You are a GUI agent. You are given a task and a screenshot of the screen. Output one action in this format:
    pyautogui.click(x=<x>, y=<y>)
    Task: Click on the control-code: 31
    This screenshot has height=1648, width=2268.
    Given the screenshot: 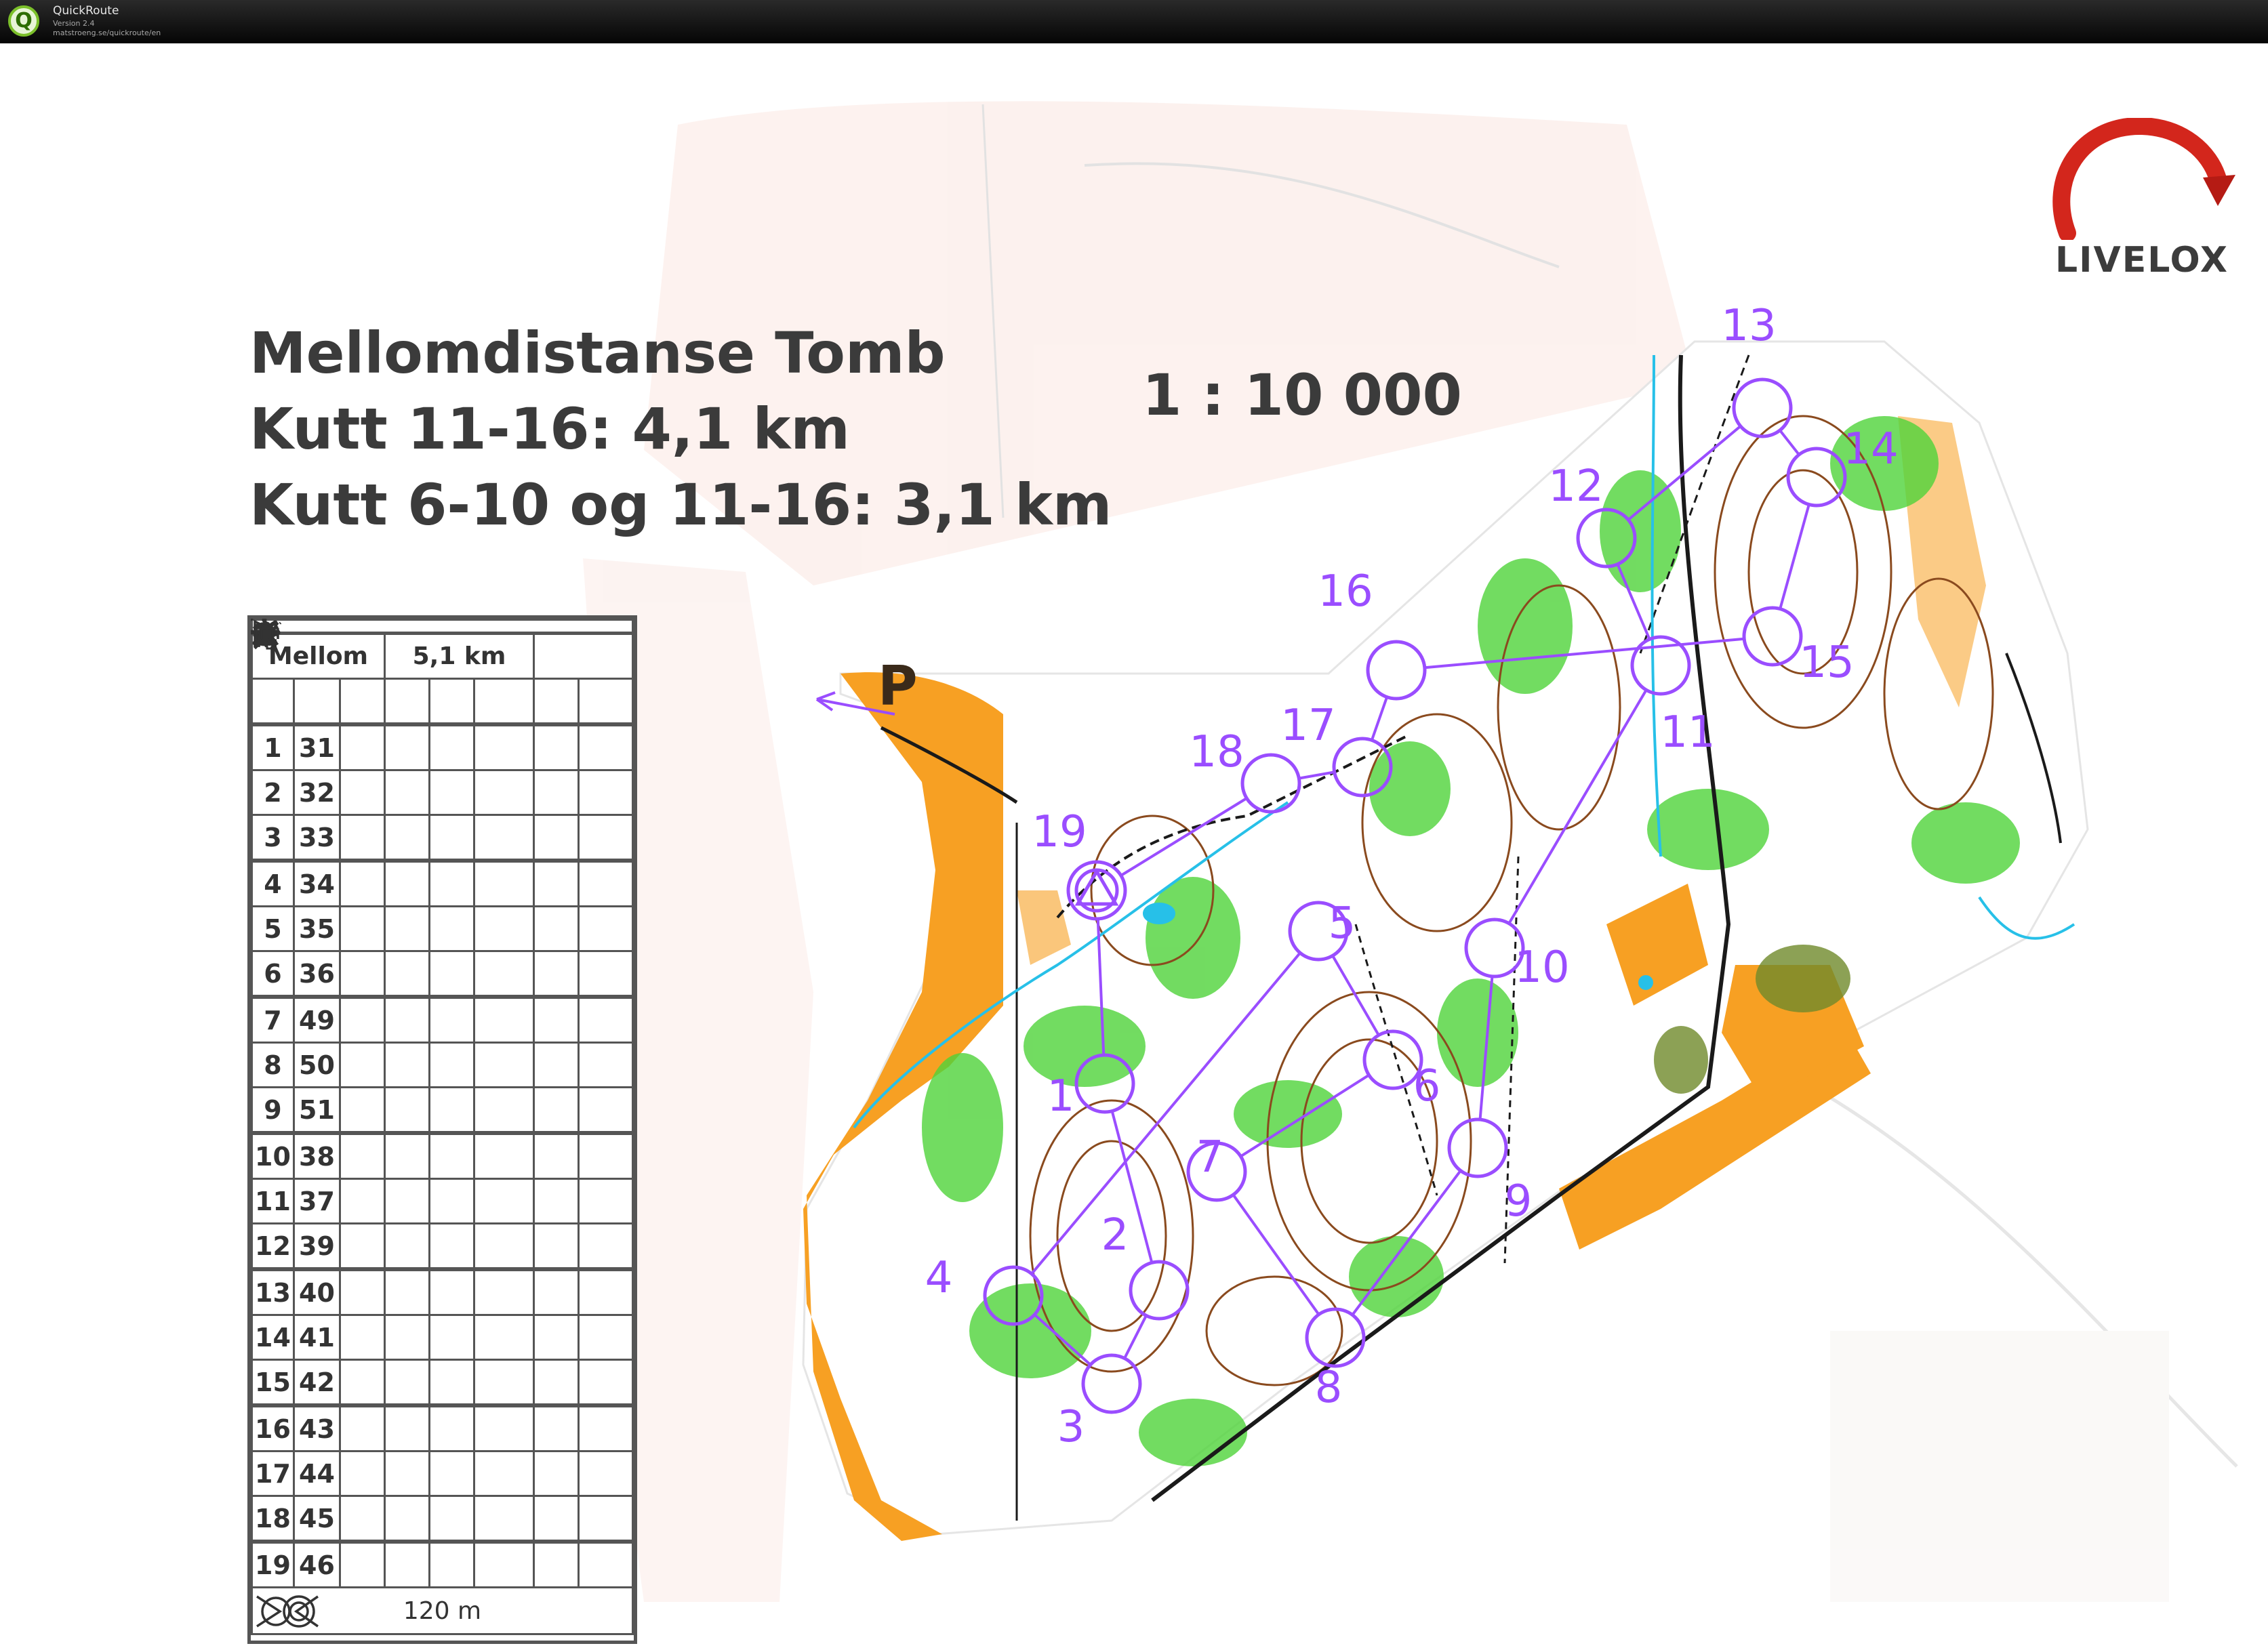 What is the action you would take?
    pyautogui.click(x=317, y=747)
    